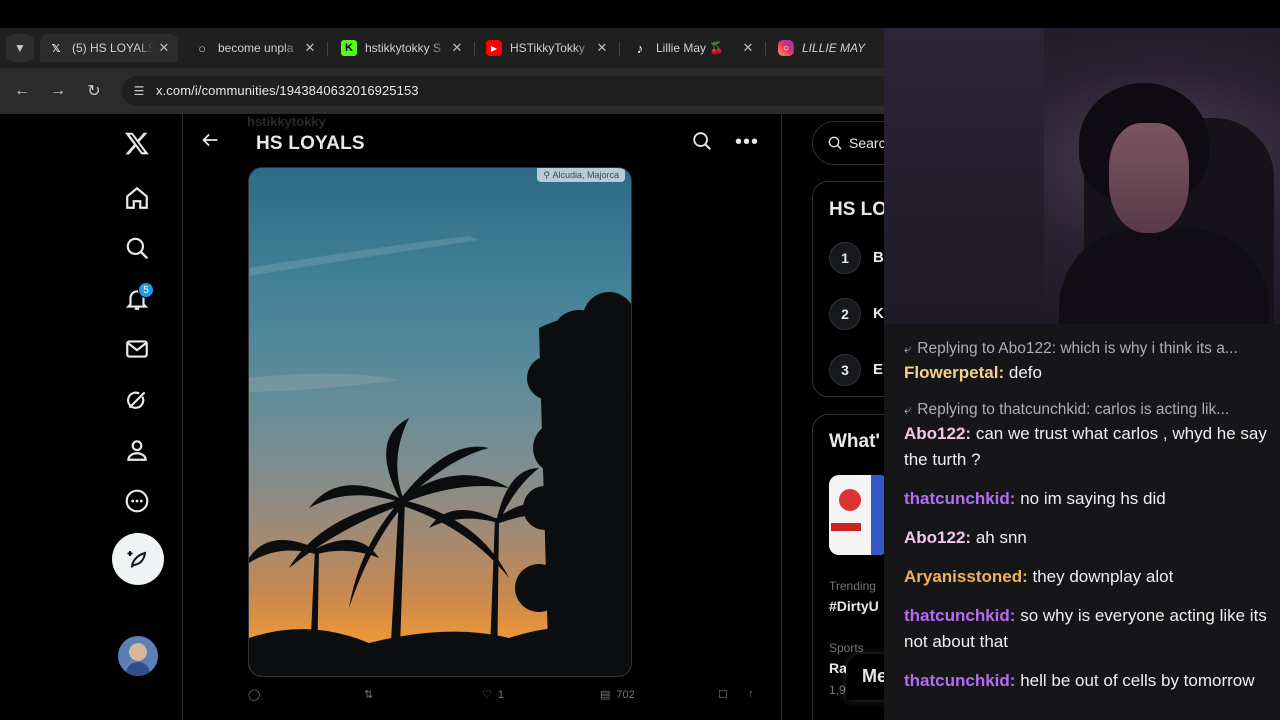 The width and height of the screenshot is (1280, 720). I want to click on x-logo-icon: 𝕏, so click(56, 48).